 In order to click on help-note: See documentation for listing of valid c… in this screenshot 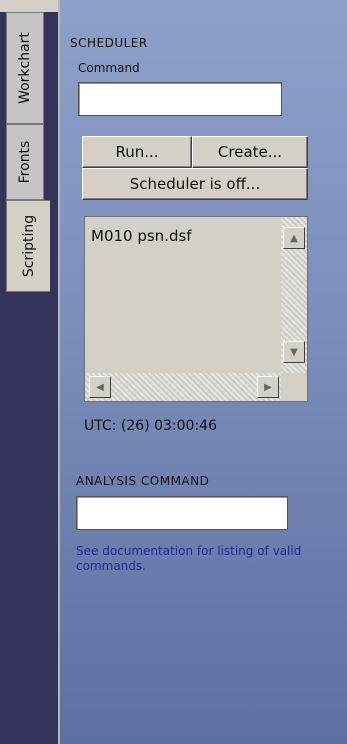, I will do `click(189, 558)`.